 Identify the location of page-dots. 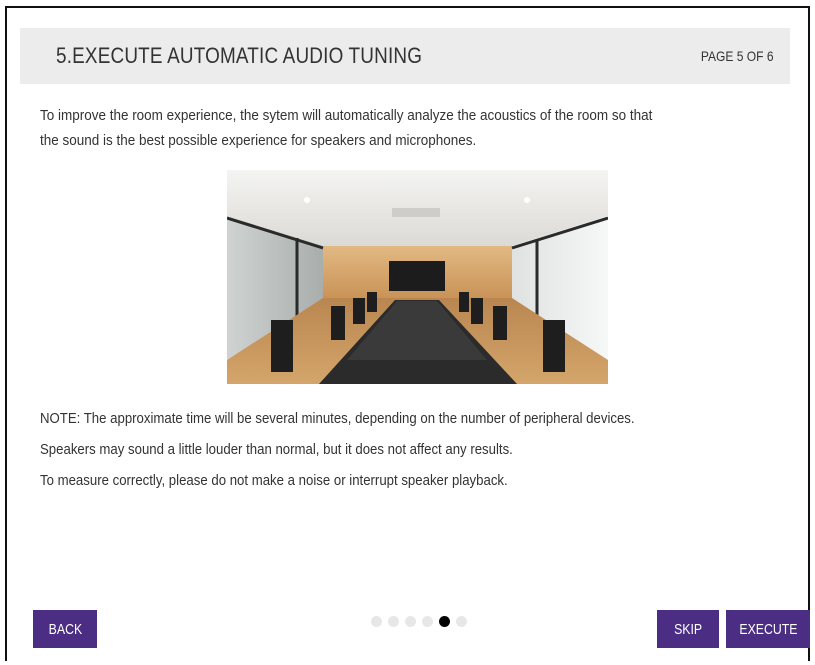
(426, 621).